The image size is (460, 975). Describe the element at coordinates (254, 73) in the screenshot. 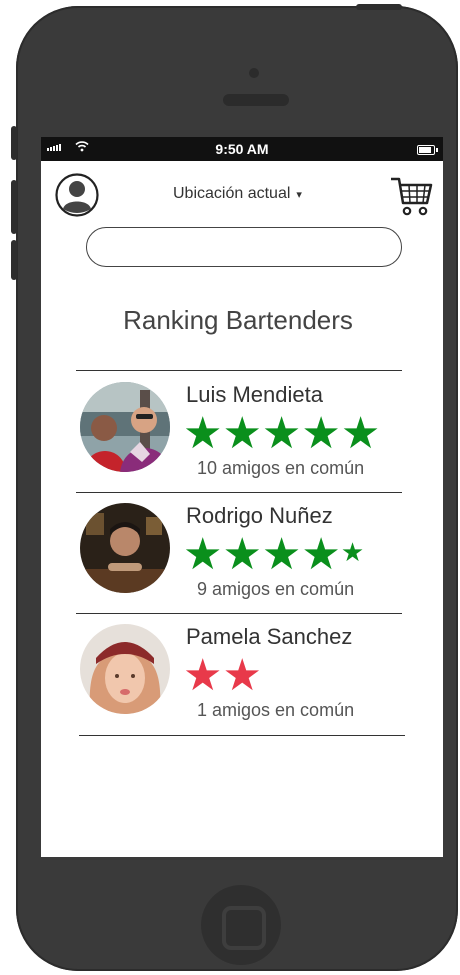

I see `camera-dot` at that location.